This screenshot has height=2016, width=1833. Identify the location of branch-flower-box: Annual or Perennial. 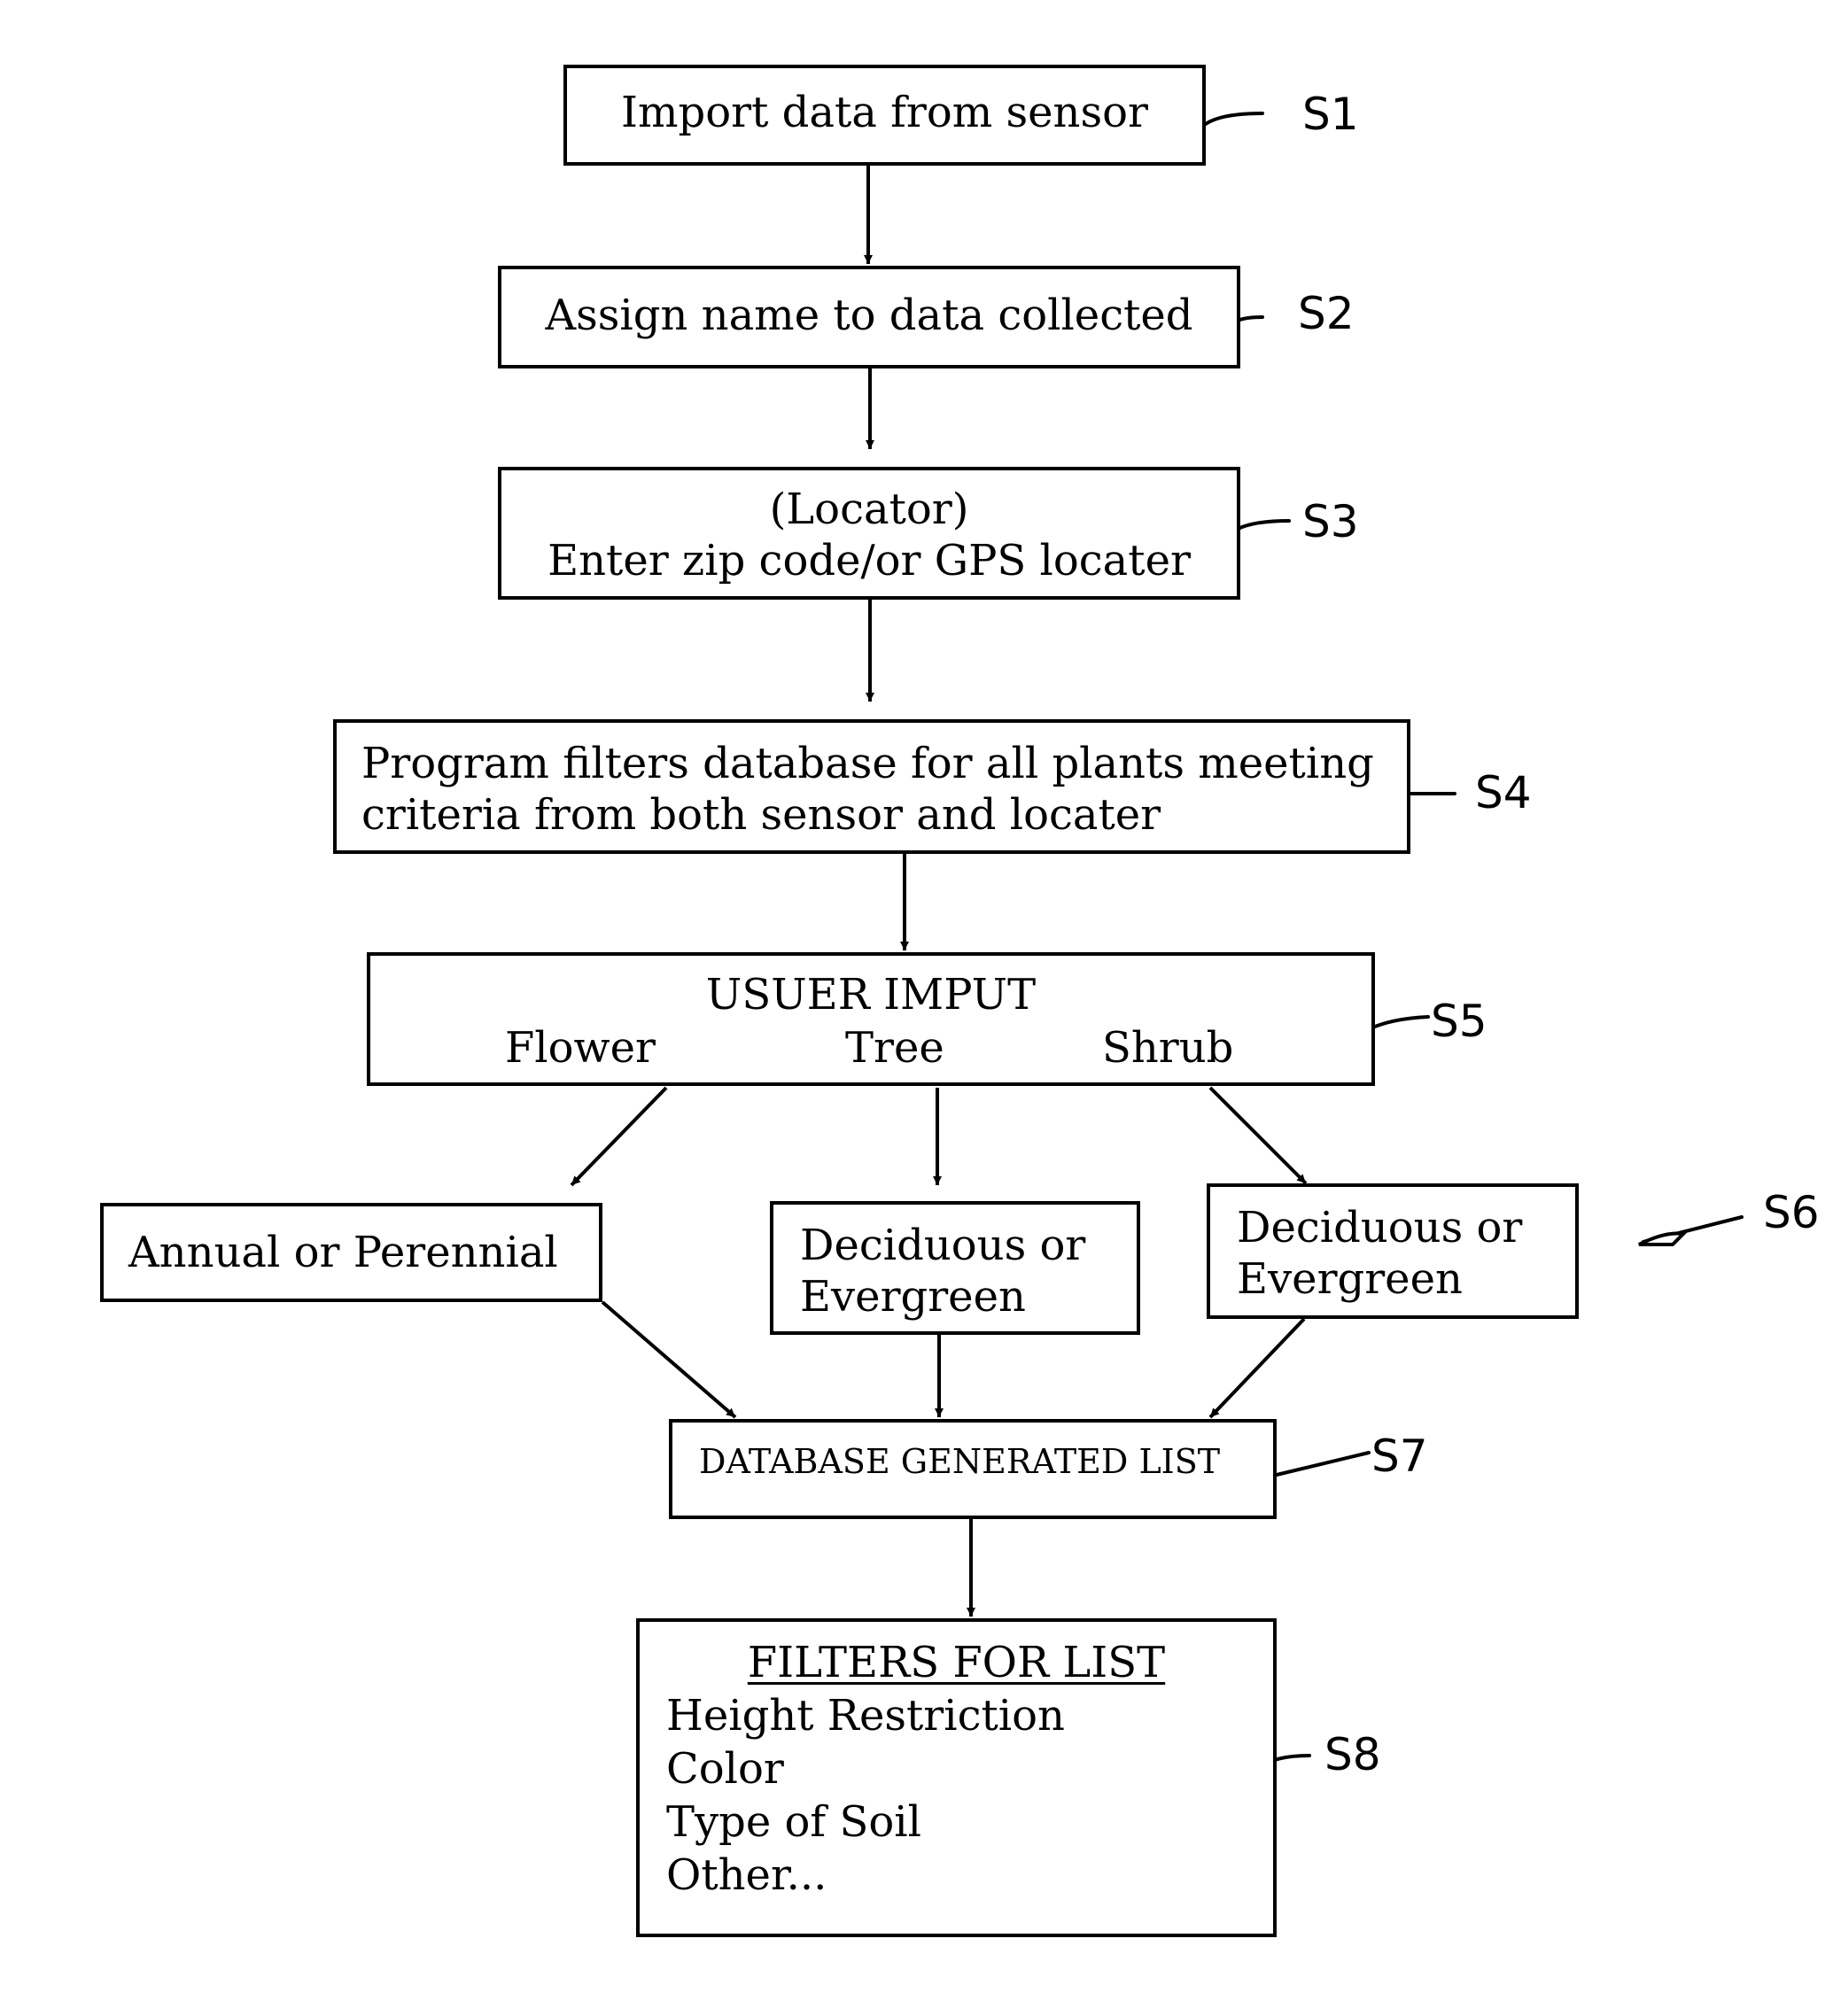
(351, 1252).